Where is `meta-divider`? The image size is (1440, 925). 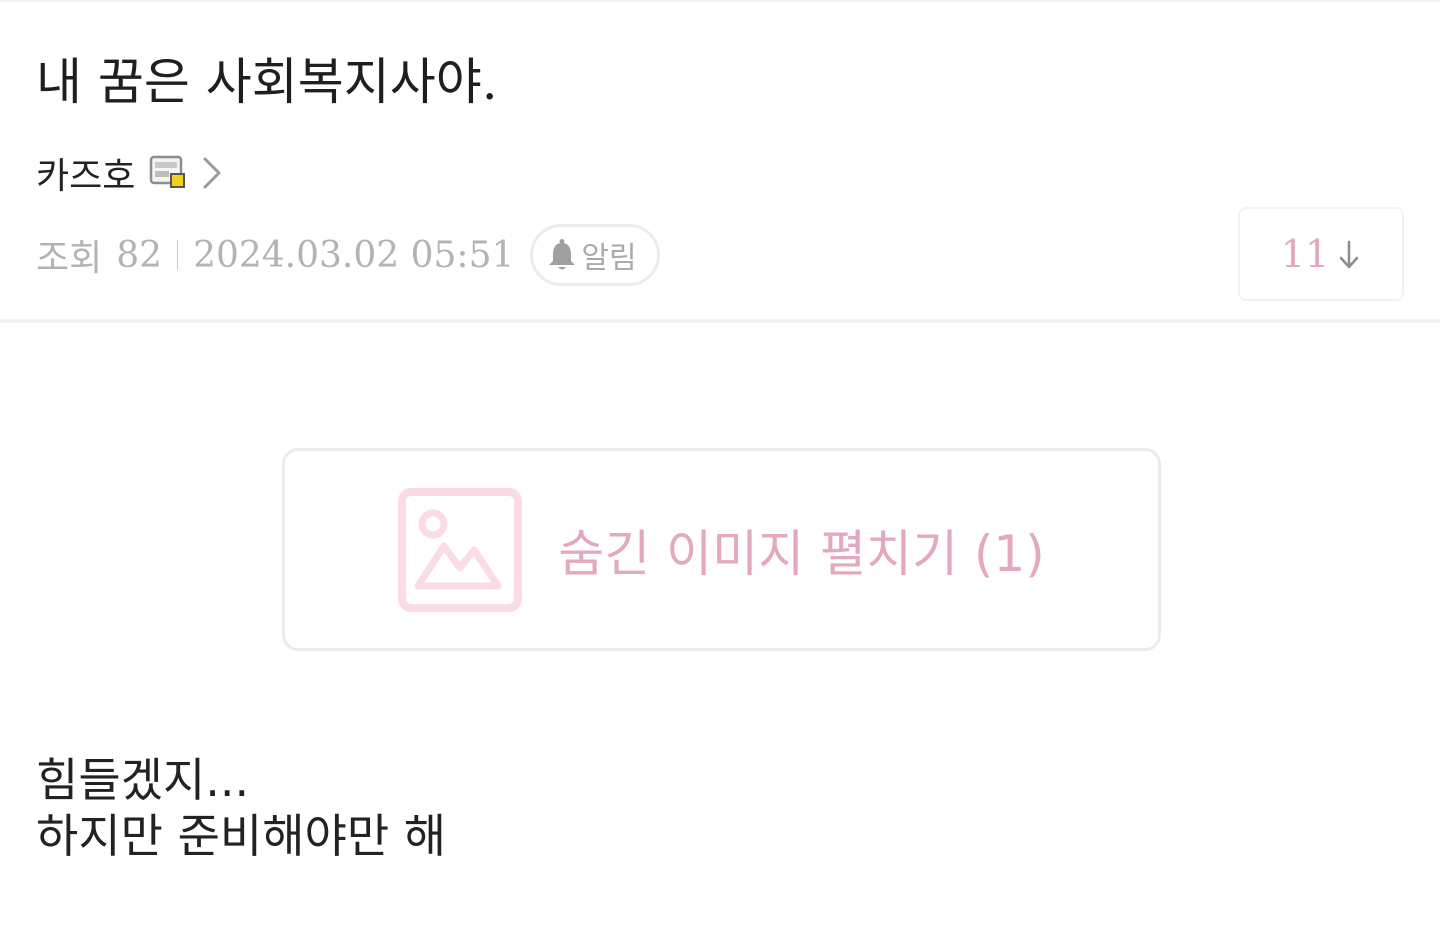
meta-divider is located at coordinates (178, 255).